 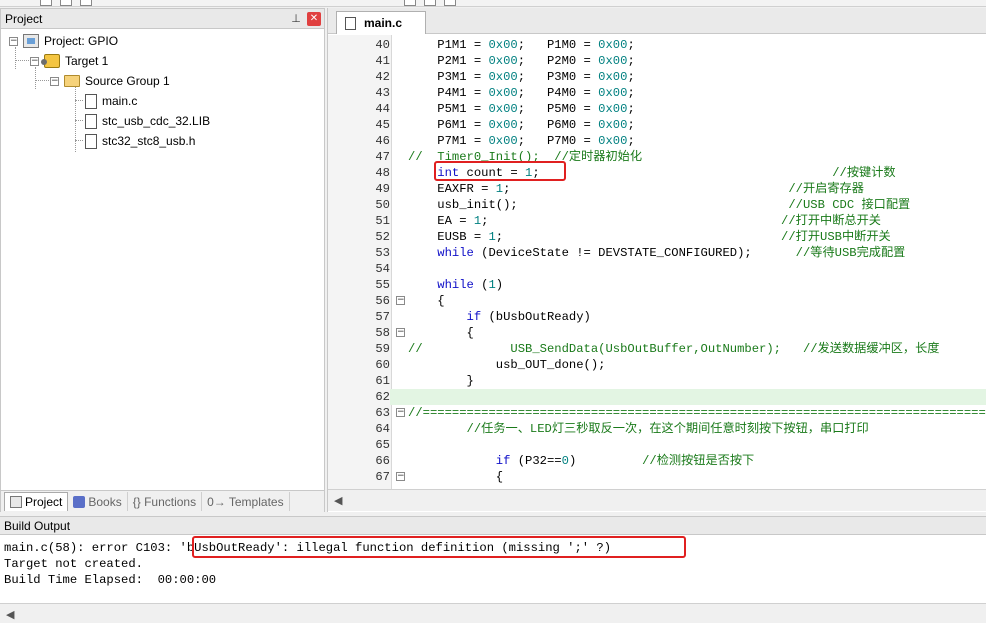 I want to click on code-line: 61 }, so click(x=657, y=381).